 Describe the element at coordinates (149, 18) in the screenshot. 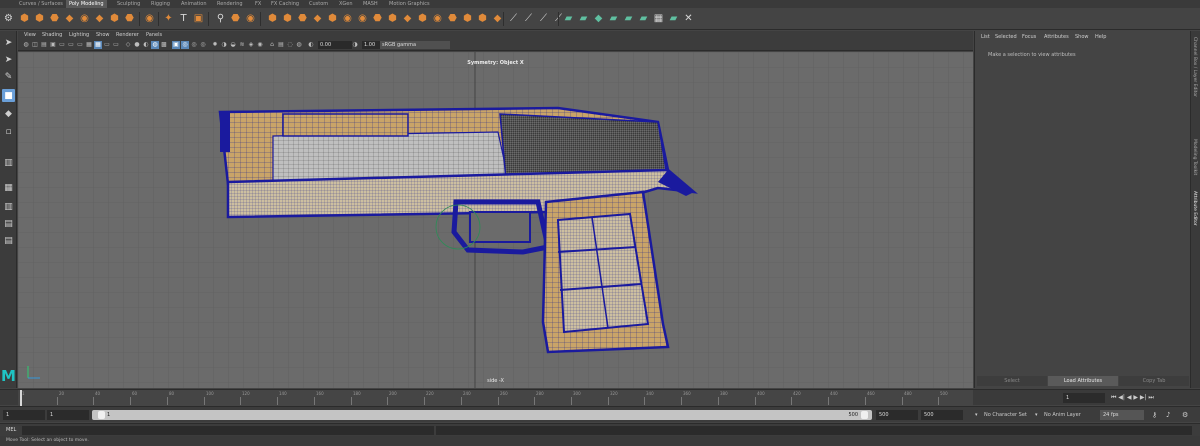

I see `super-shape-icon: ◉` at that location.